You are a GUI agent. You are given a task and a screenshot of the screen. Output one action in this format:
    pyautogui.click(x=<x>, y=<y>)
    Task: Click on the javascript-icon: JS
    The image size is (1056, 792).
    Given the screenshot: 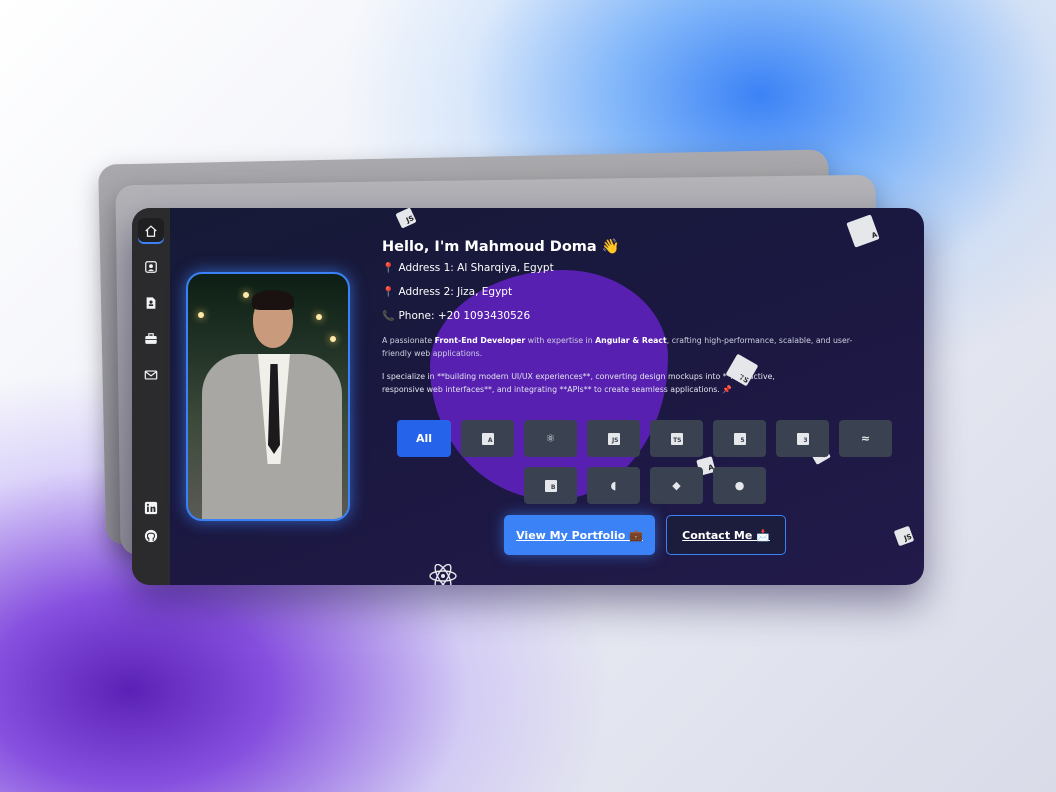 What is the action you would take?
    pyautogui.click(x=613, y=438)
    